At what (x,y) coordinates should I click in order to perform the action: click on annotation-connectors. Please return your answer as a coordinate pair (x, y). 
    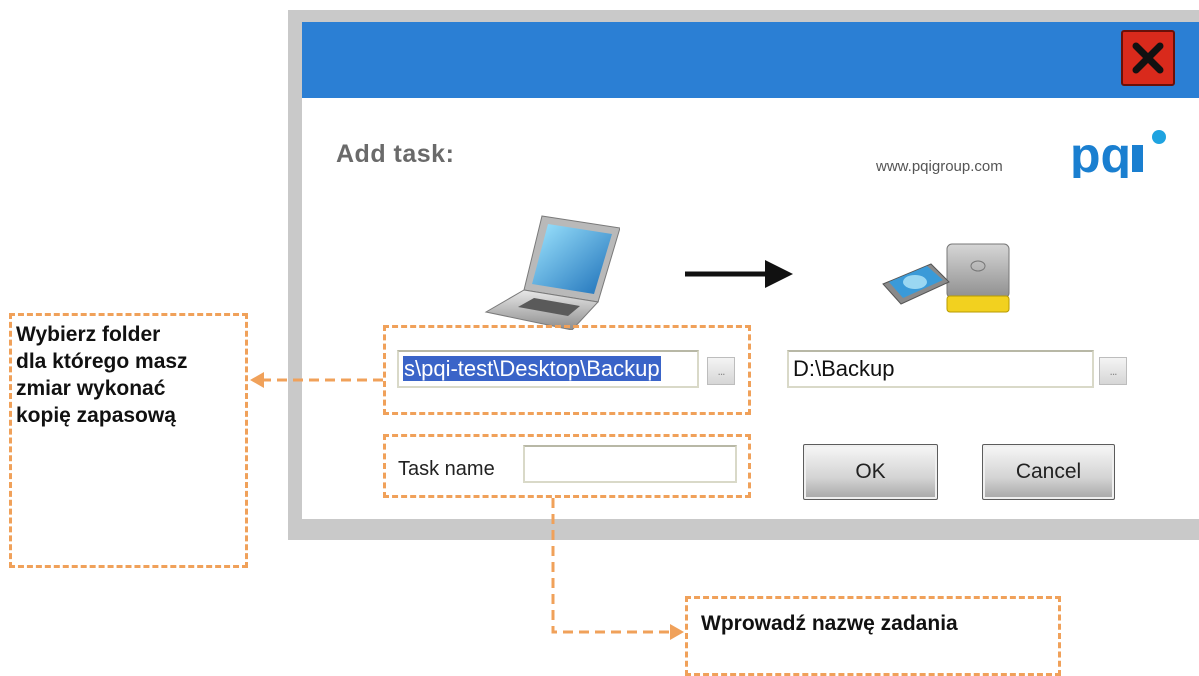
    Looking at the image, I should click on (467, 506).